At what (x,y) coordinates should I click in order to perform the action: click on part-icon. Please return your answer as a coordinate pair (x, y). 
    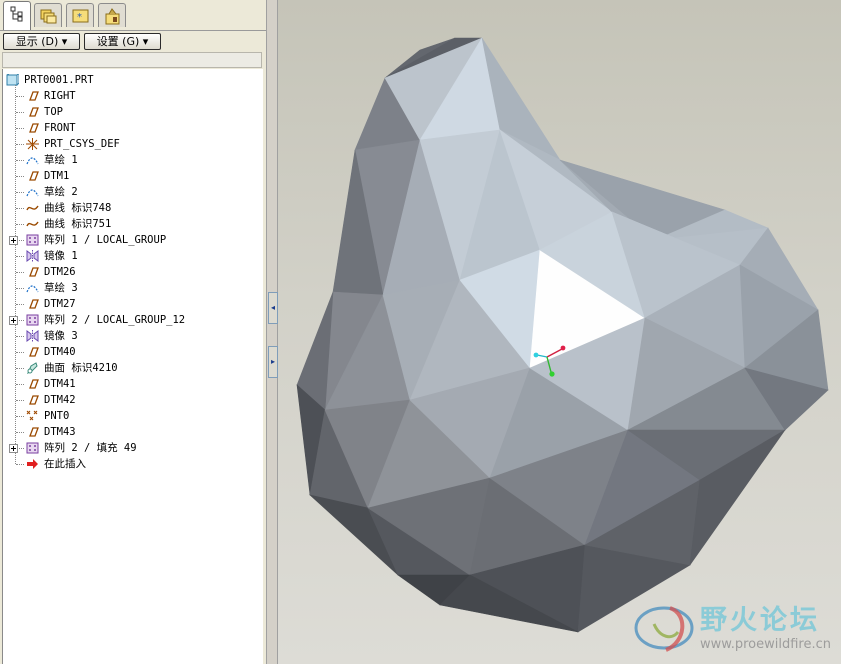
    Looking at the image, I should click on (12, 80).